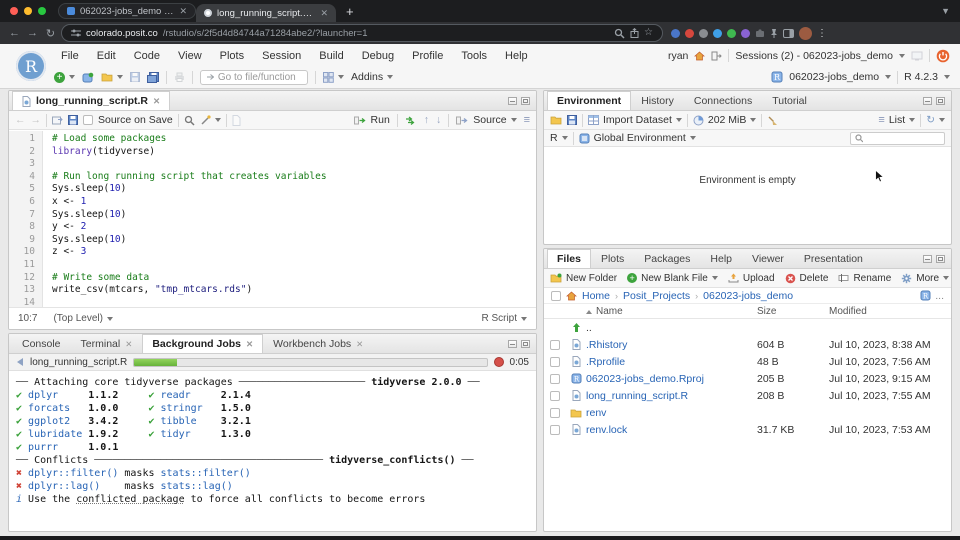  What do you see at coordinates (147, 56) in the screenshot?
I see `menu-code: Code` at bounding box center [147, 56].